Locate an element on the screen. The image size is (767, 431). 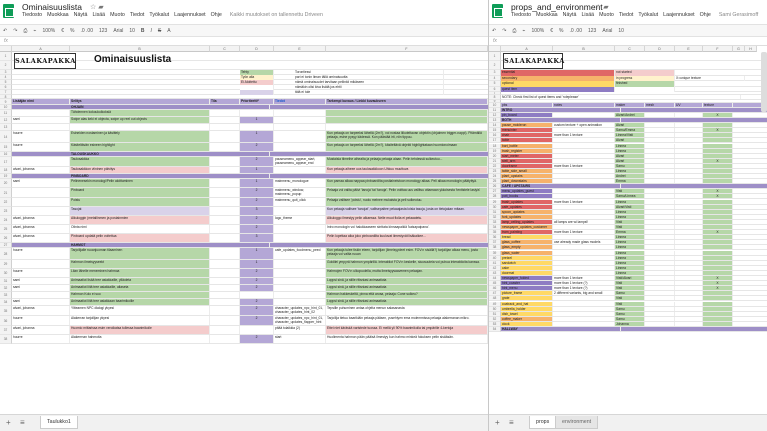
cell-b: Poistu is located at coordinates (140, 202).